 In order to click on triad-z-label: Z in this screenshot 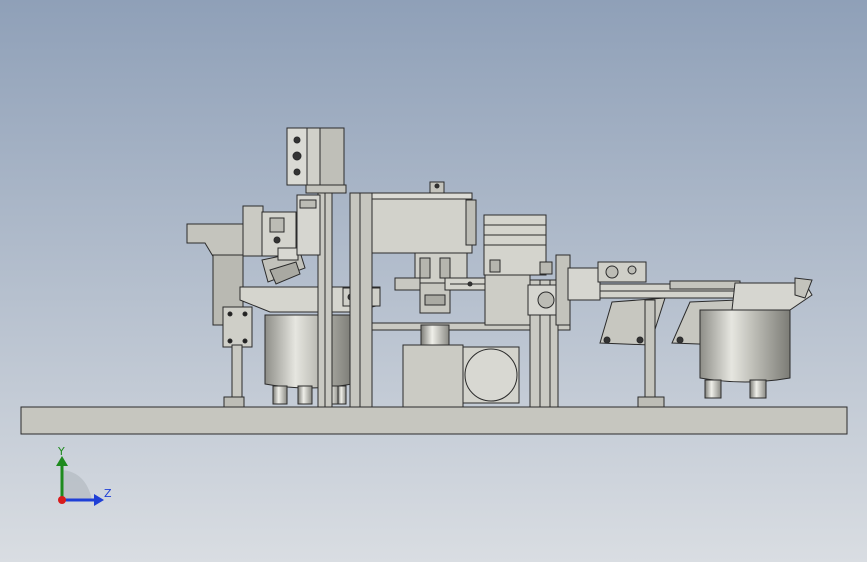, I will do `click(108, 493)`.